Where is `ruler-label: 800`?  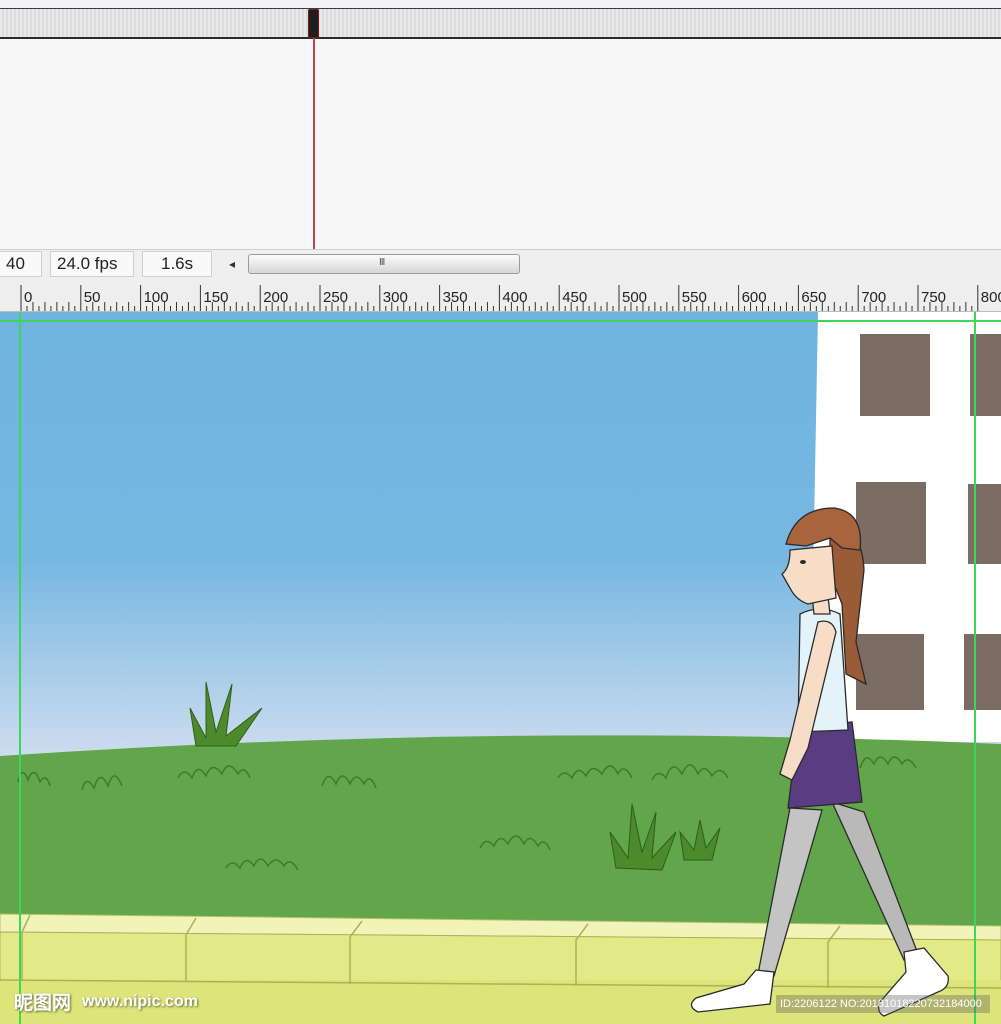 ruler-label: 800 is located at coordinates (991, 297).